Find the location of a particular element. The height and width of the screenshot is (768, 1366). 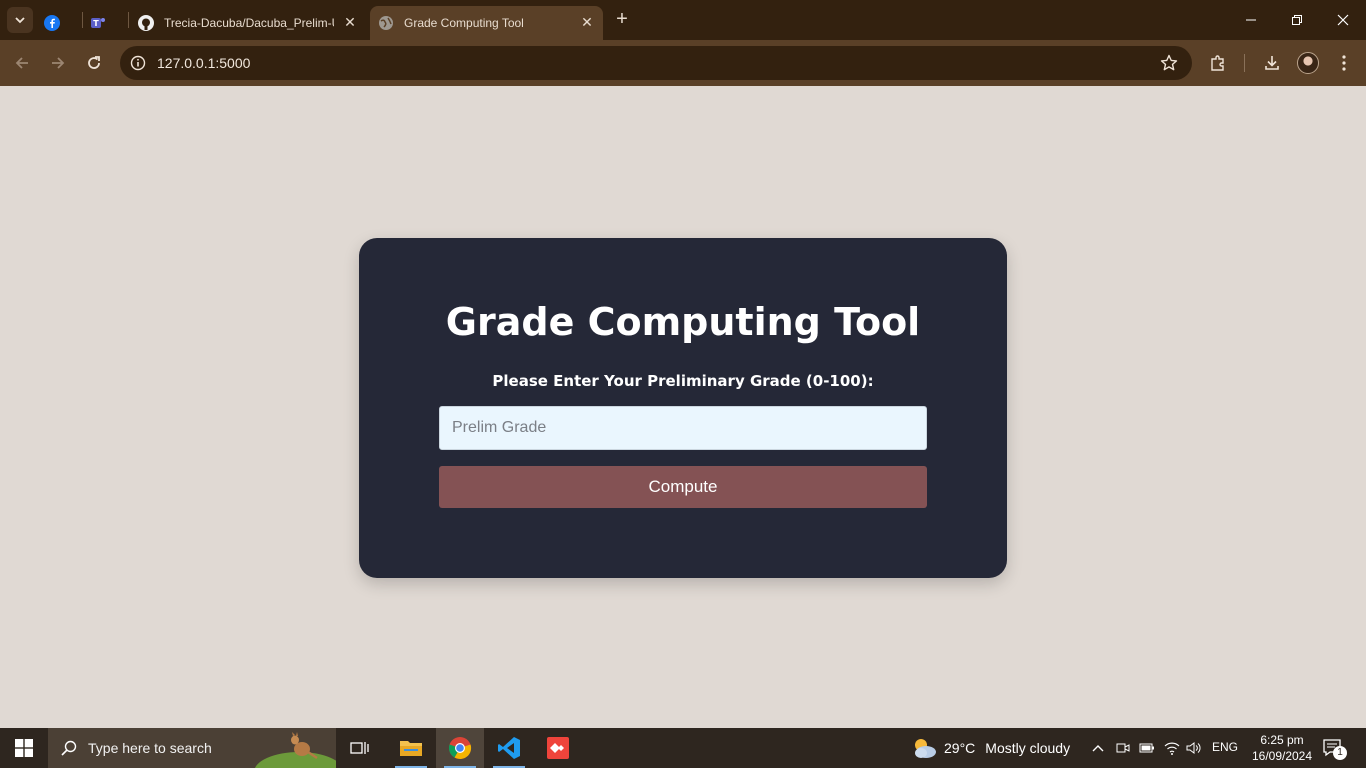

volume-tray-icon is located at coordinates (1194, 748).